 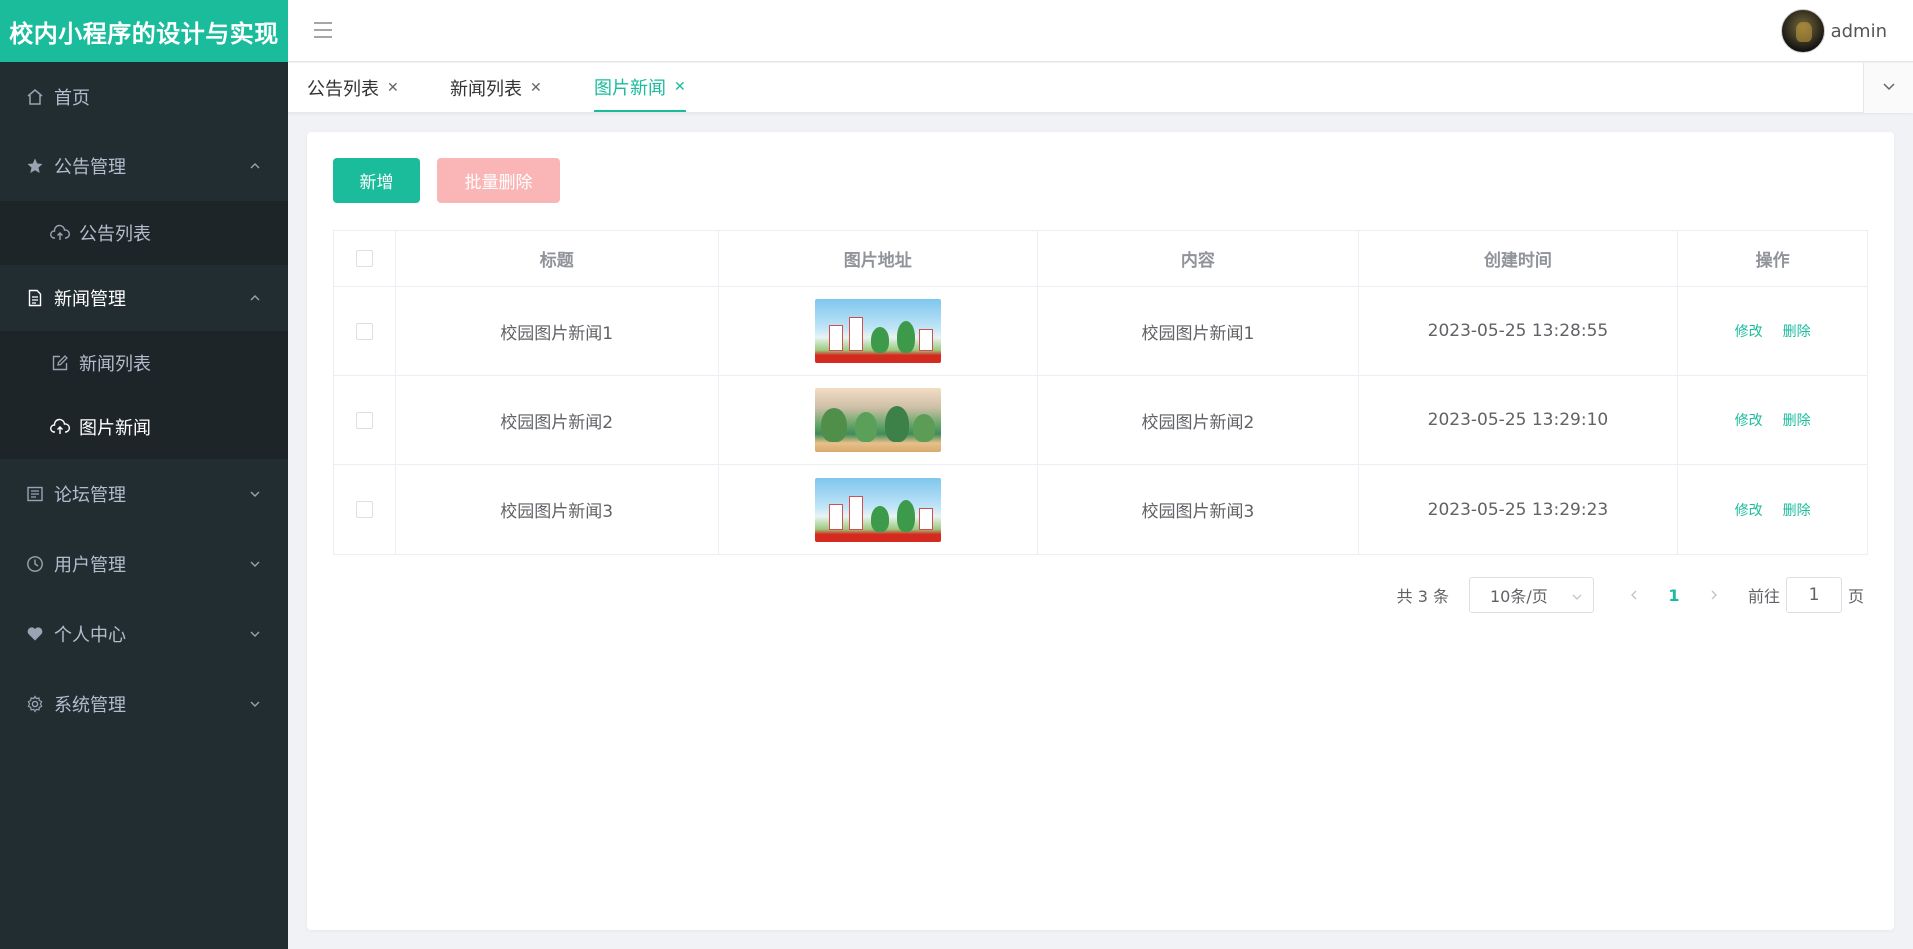 I want to click on edit-icon, so click(x=60, y=363).